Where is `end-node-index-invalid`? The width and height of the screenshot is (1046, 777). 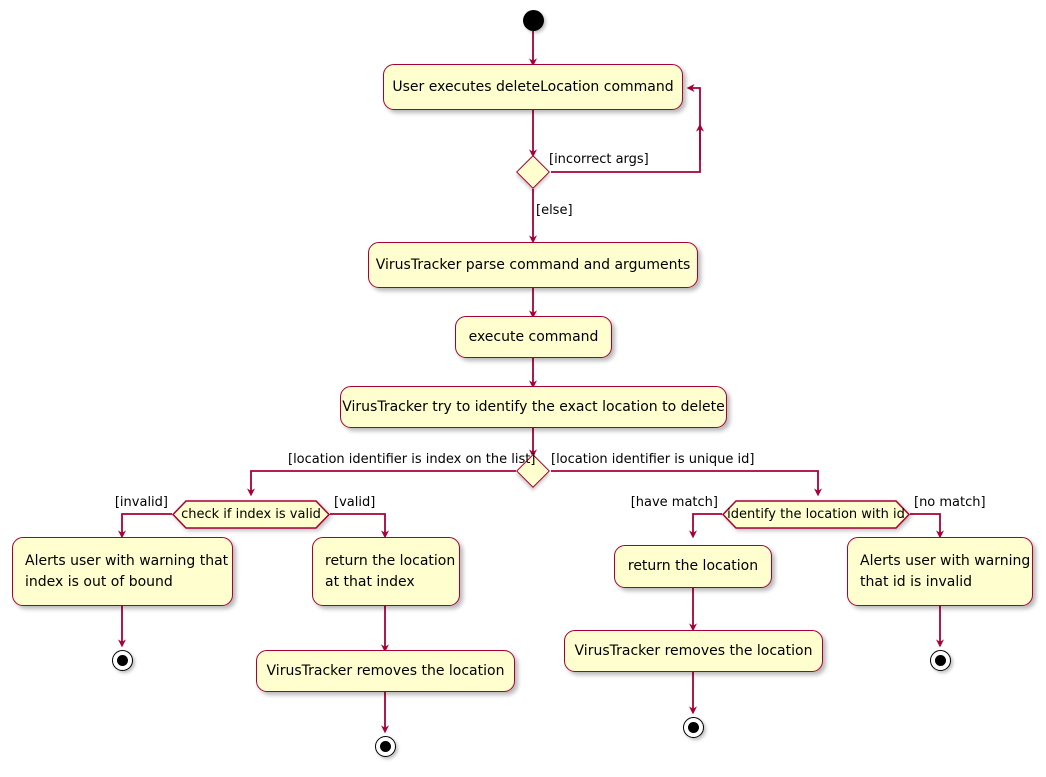 end-node-index-invalid is located at coordinates (122, 660).